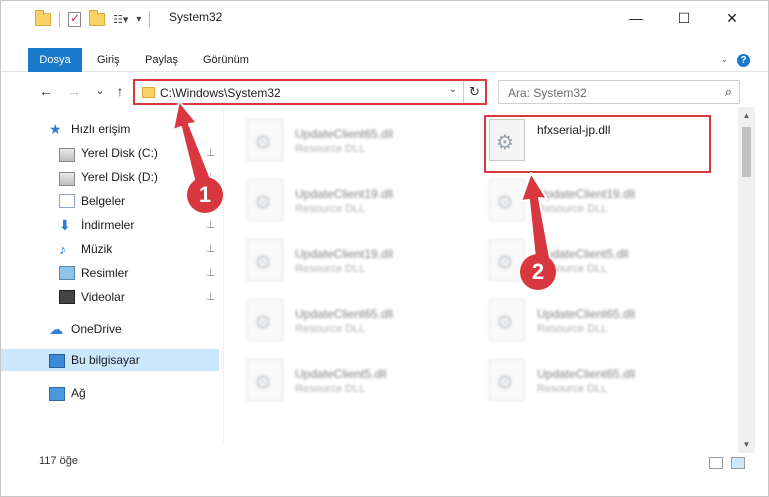  I want to click on search-icon: ⌕, so click(728, 92).